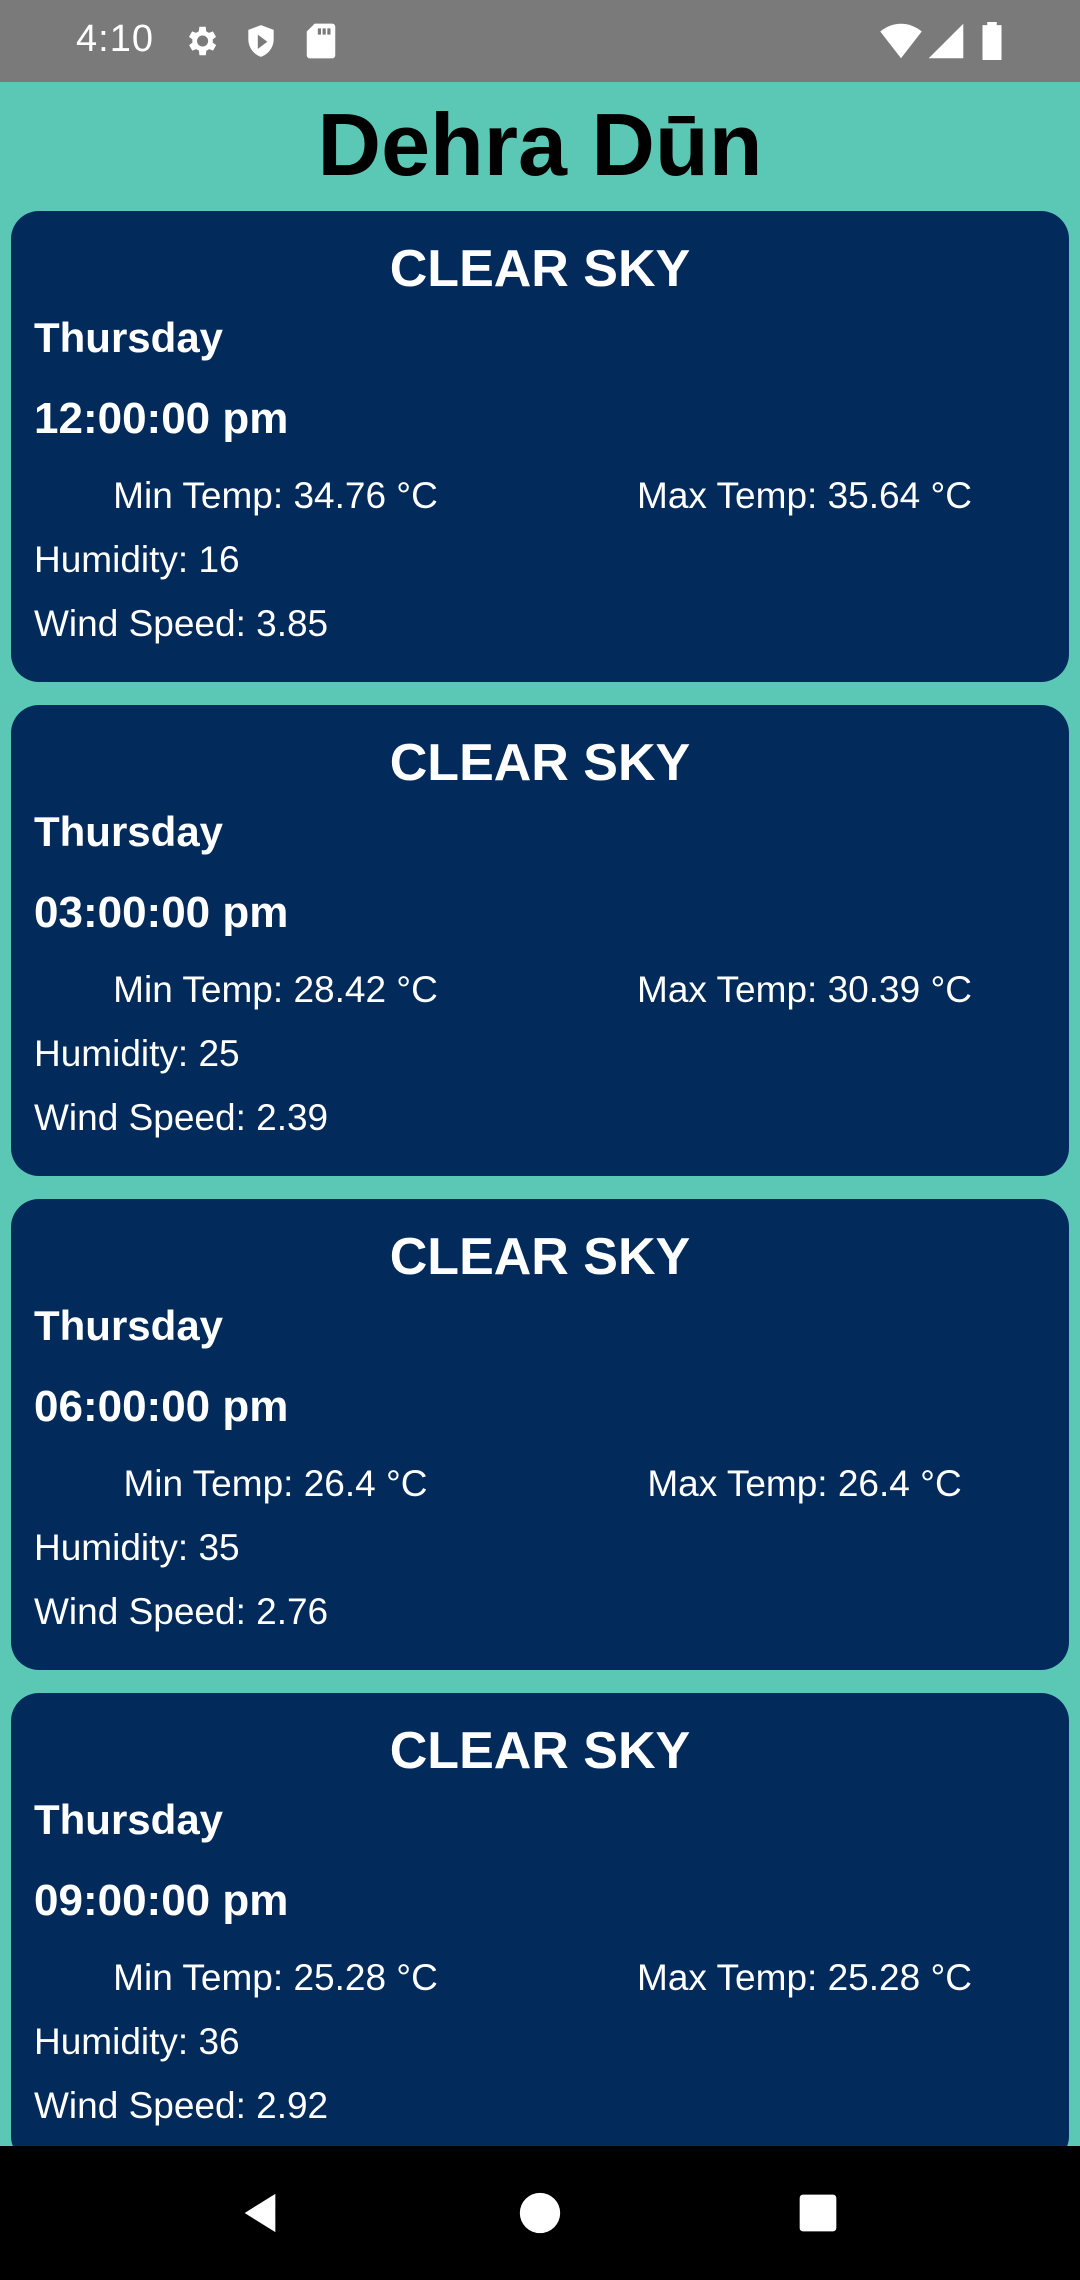 The image size is (1080, 2280). I want to click on wind-speed: Wind Speed: 2.92, so click(181, 2105).